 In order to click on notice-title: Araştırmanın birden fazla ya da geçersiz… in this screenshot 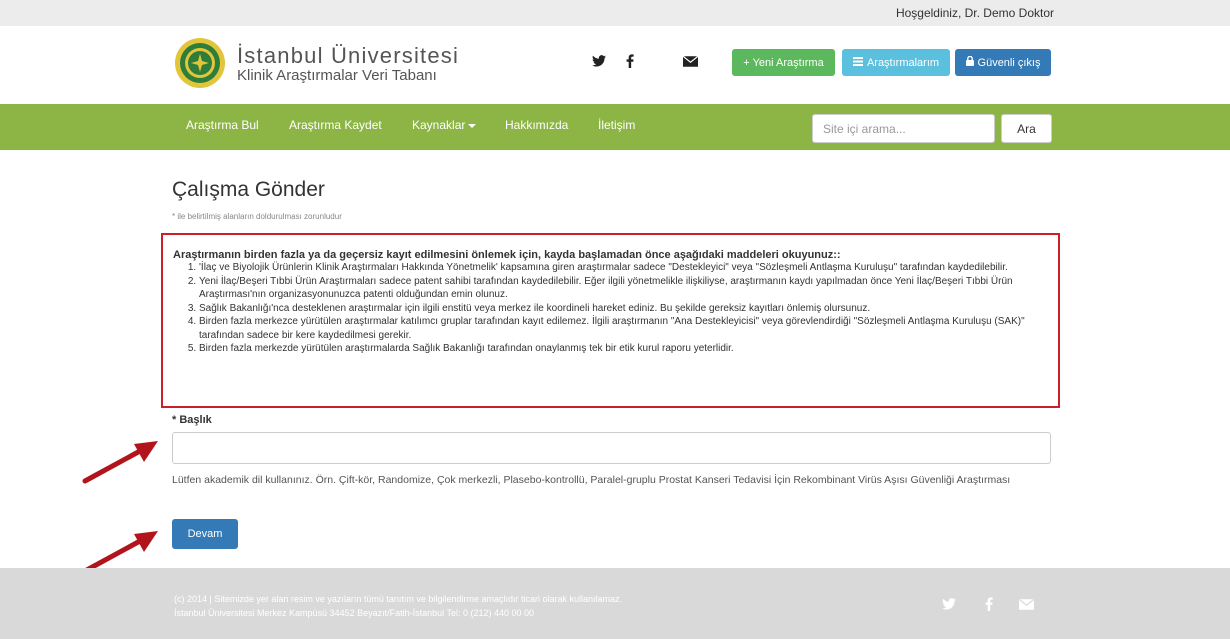, I will do `click(507, 255)`.